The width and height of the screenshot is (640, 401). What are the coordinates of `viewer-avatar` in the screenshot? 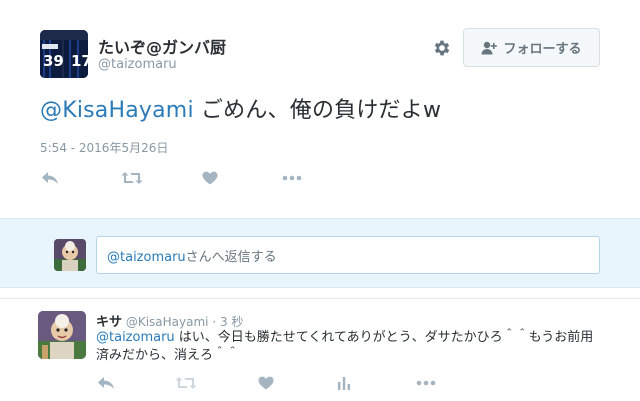 It's located at (70, 255).